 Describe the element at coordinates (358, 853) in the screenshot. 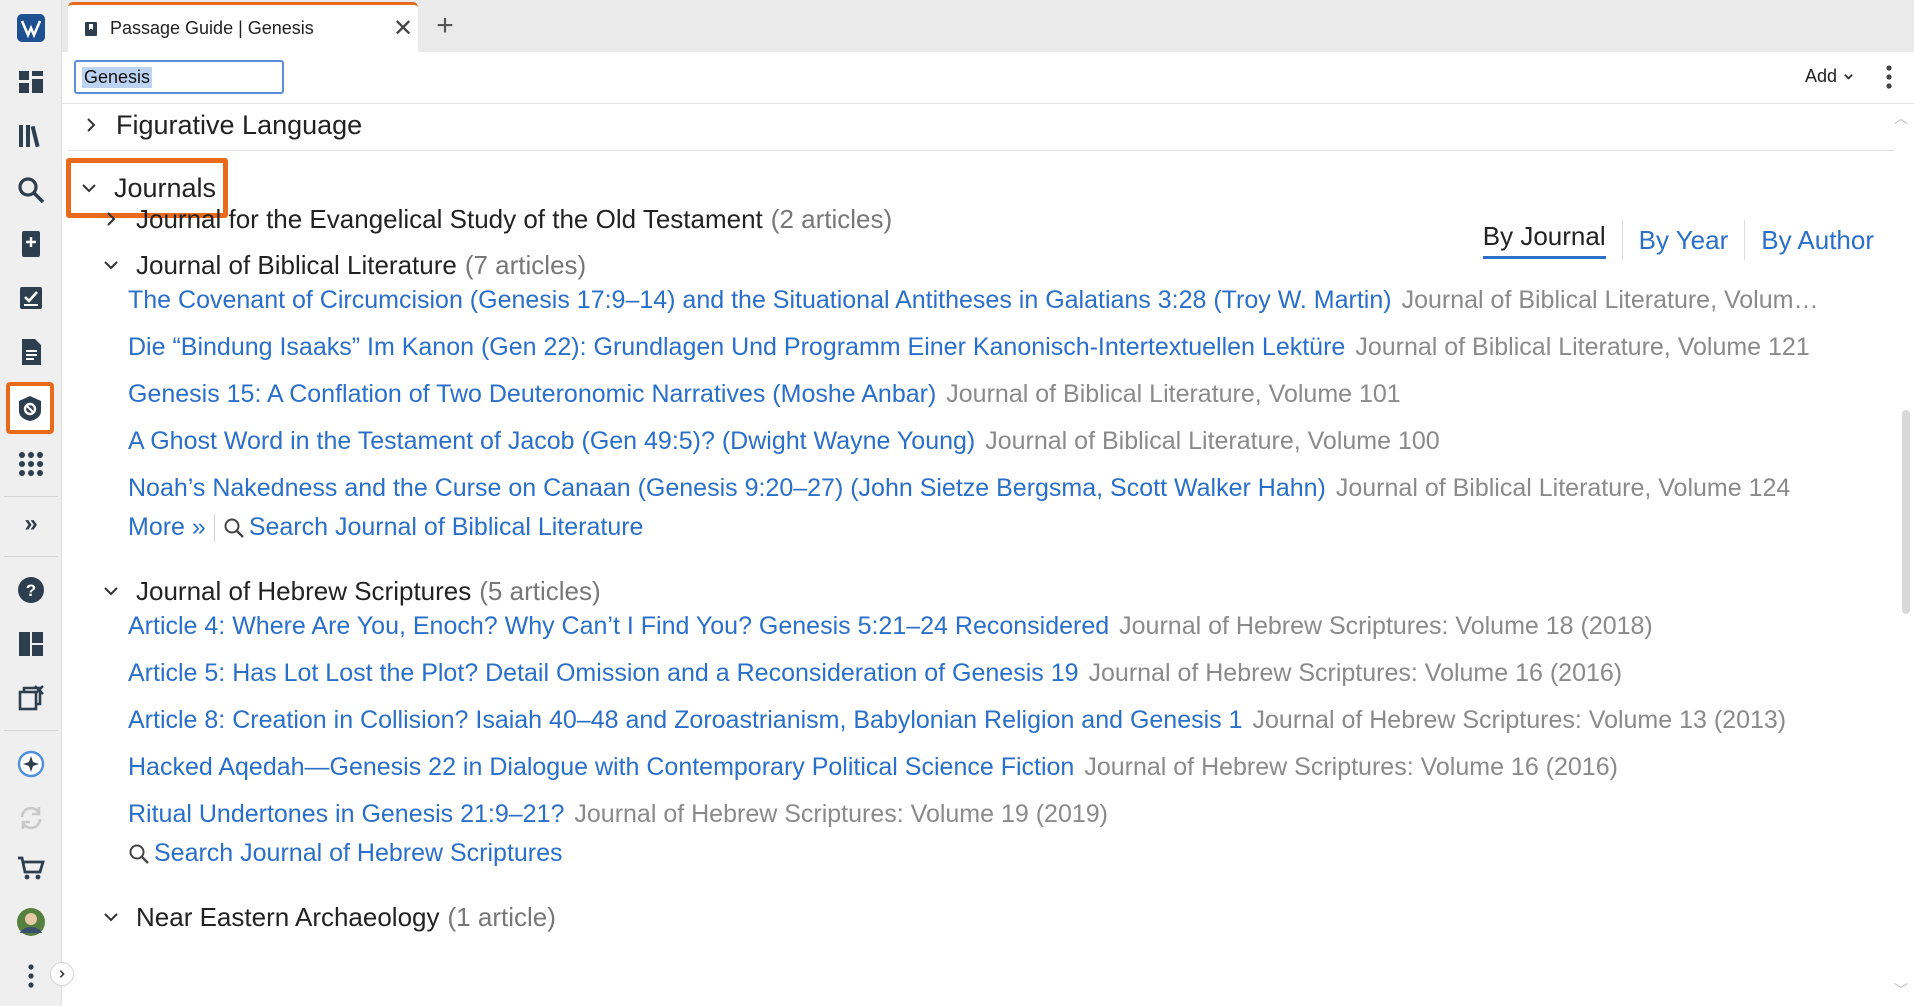

I see `search-journal-link: Search Journal of Hebrew Scriptures` at that location.